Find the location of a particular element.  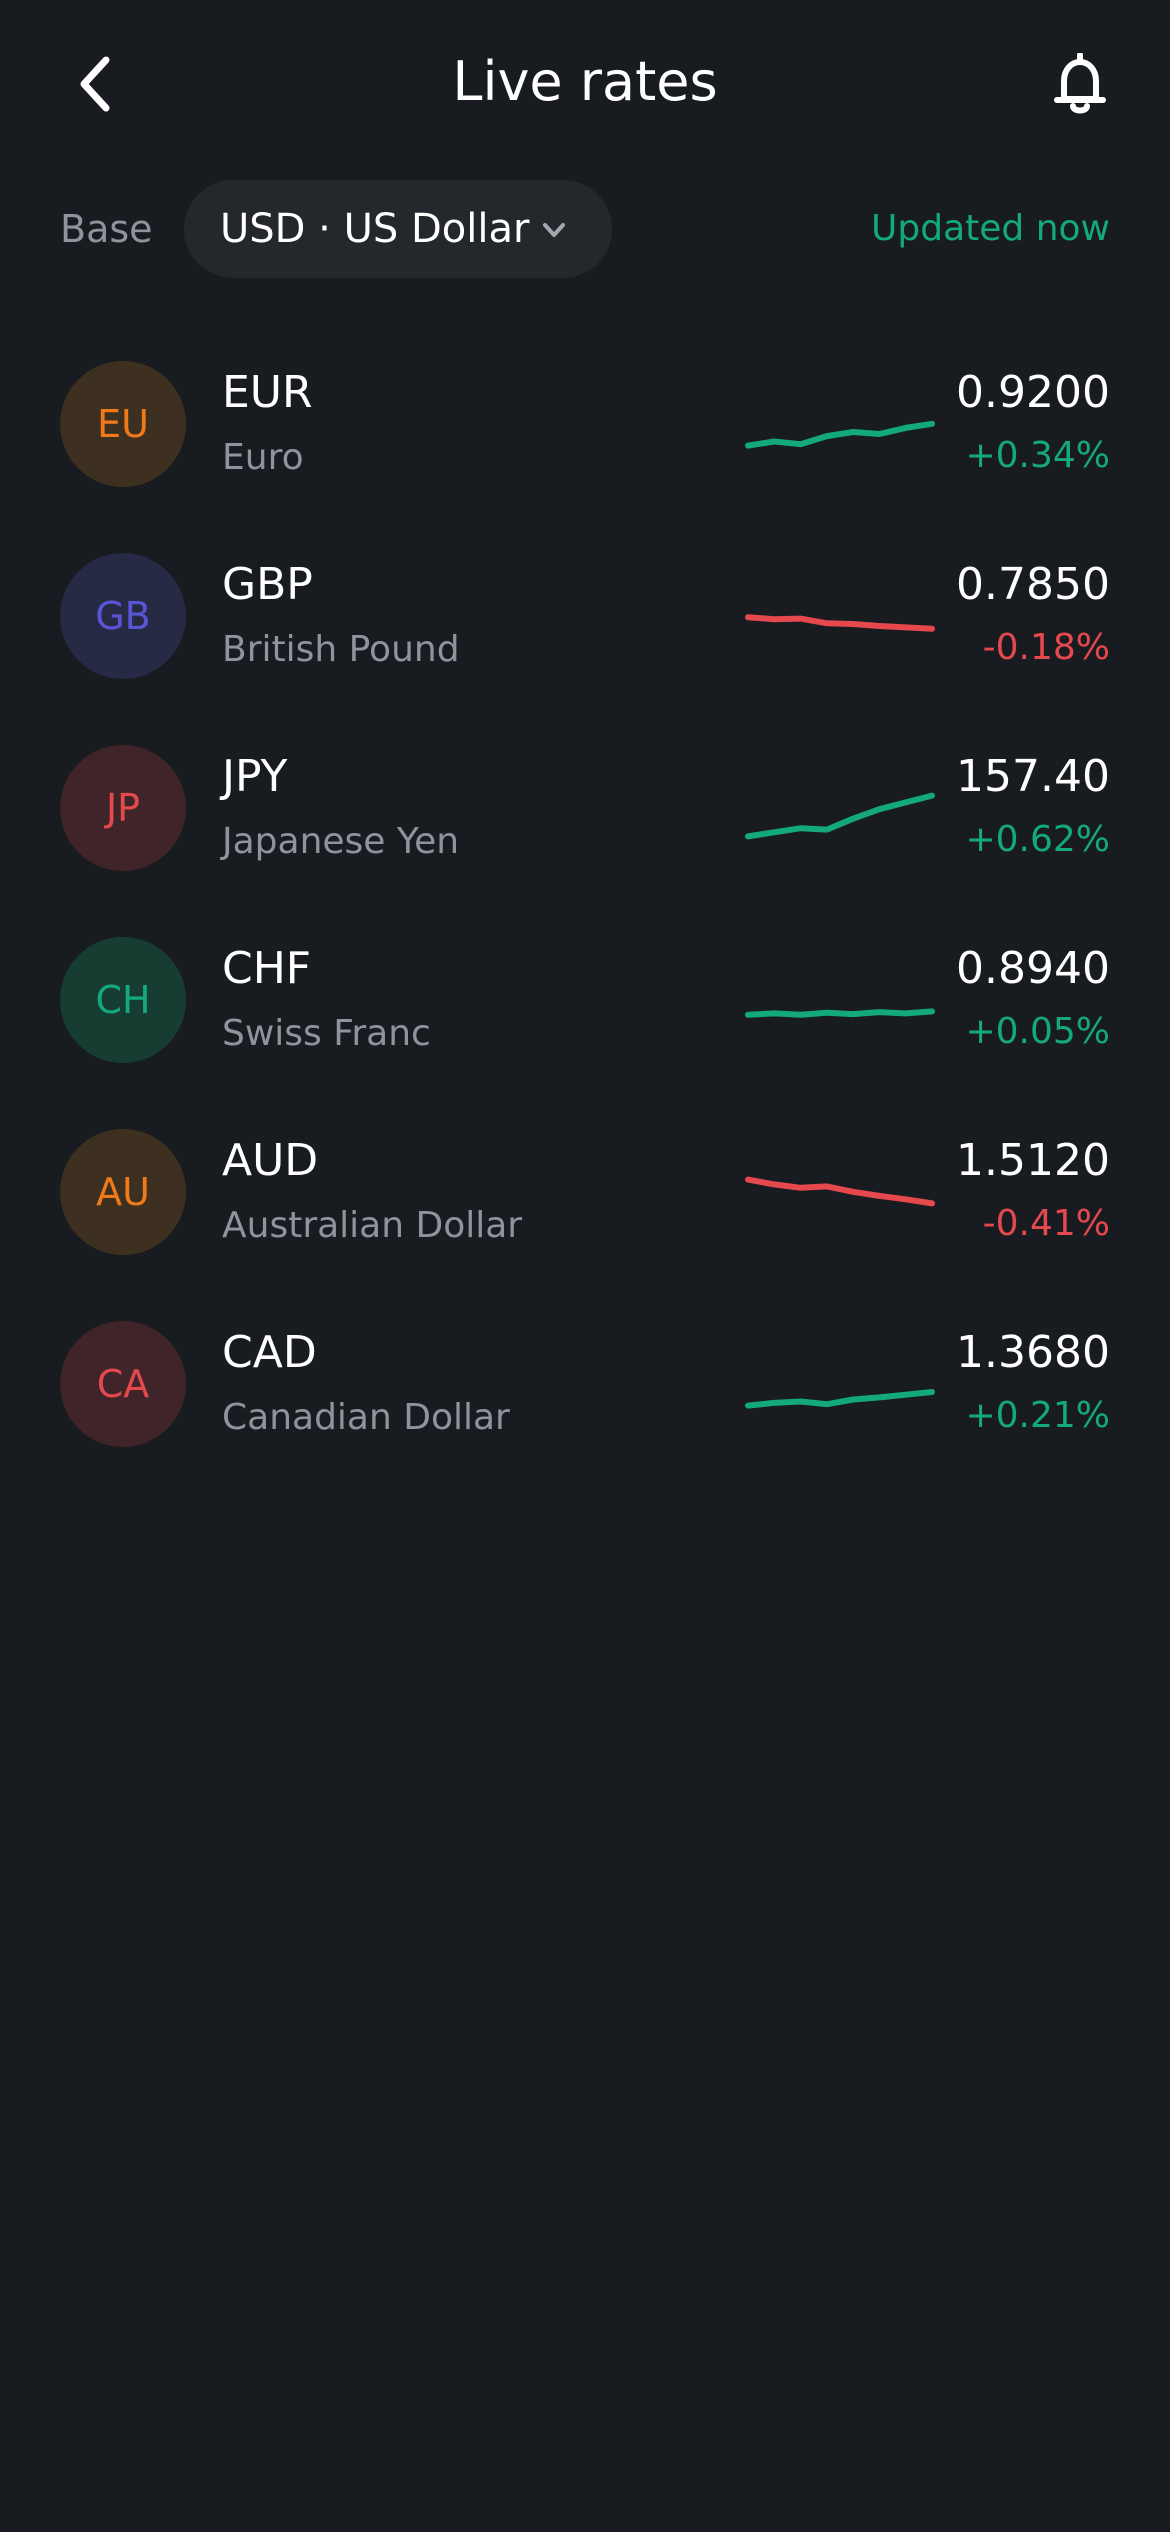

rate-row-jpy: JP JPY Japanese Yen 157.40 +0.62% is located at coordinates (585, 832).